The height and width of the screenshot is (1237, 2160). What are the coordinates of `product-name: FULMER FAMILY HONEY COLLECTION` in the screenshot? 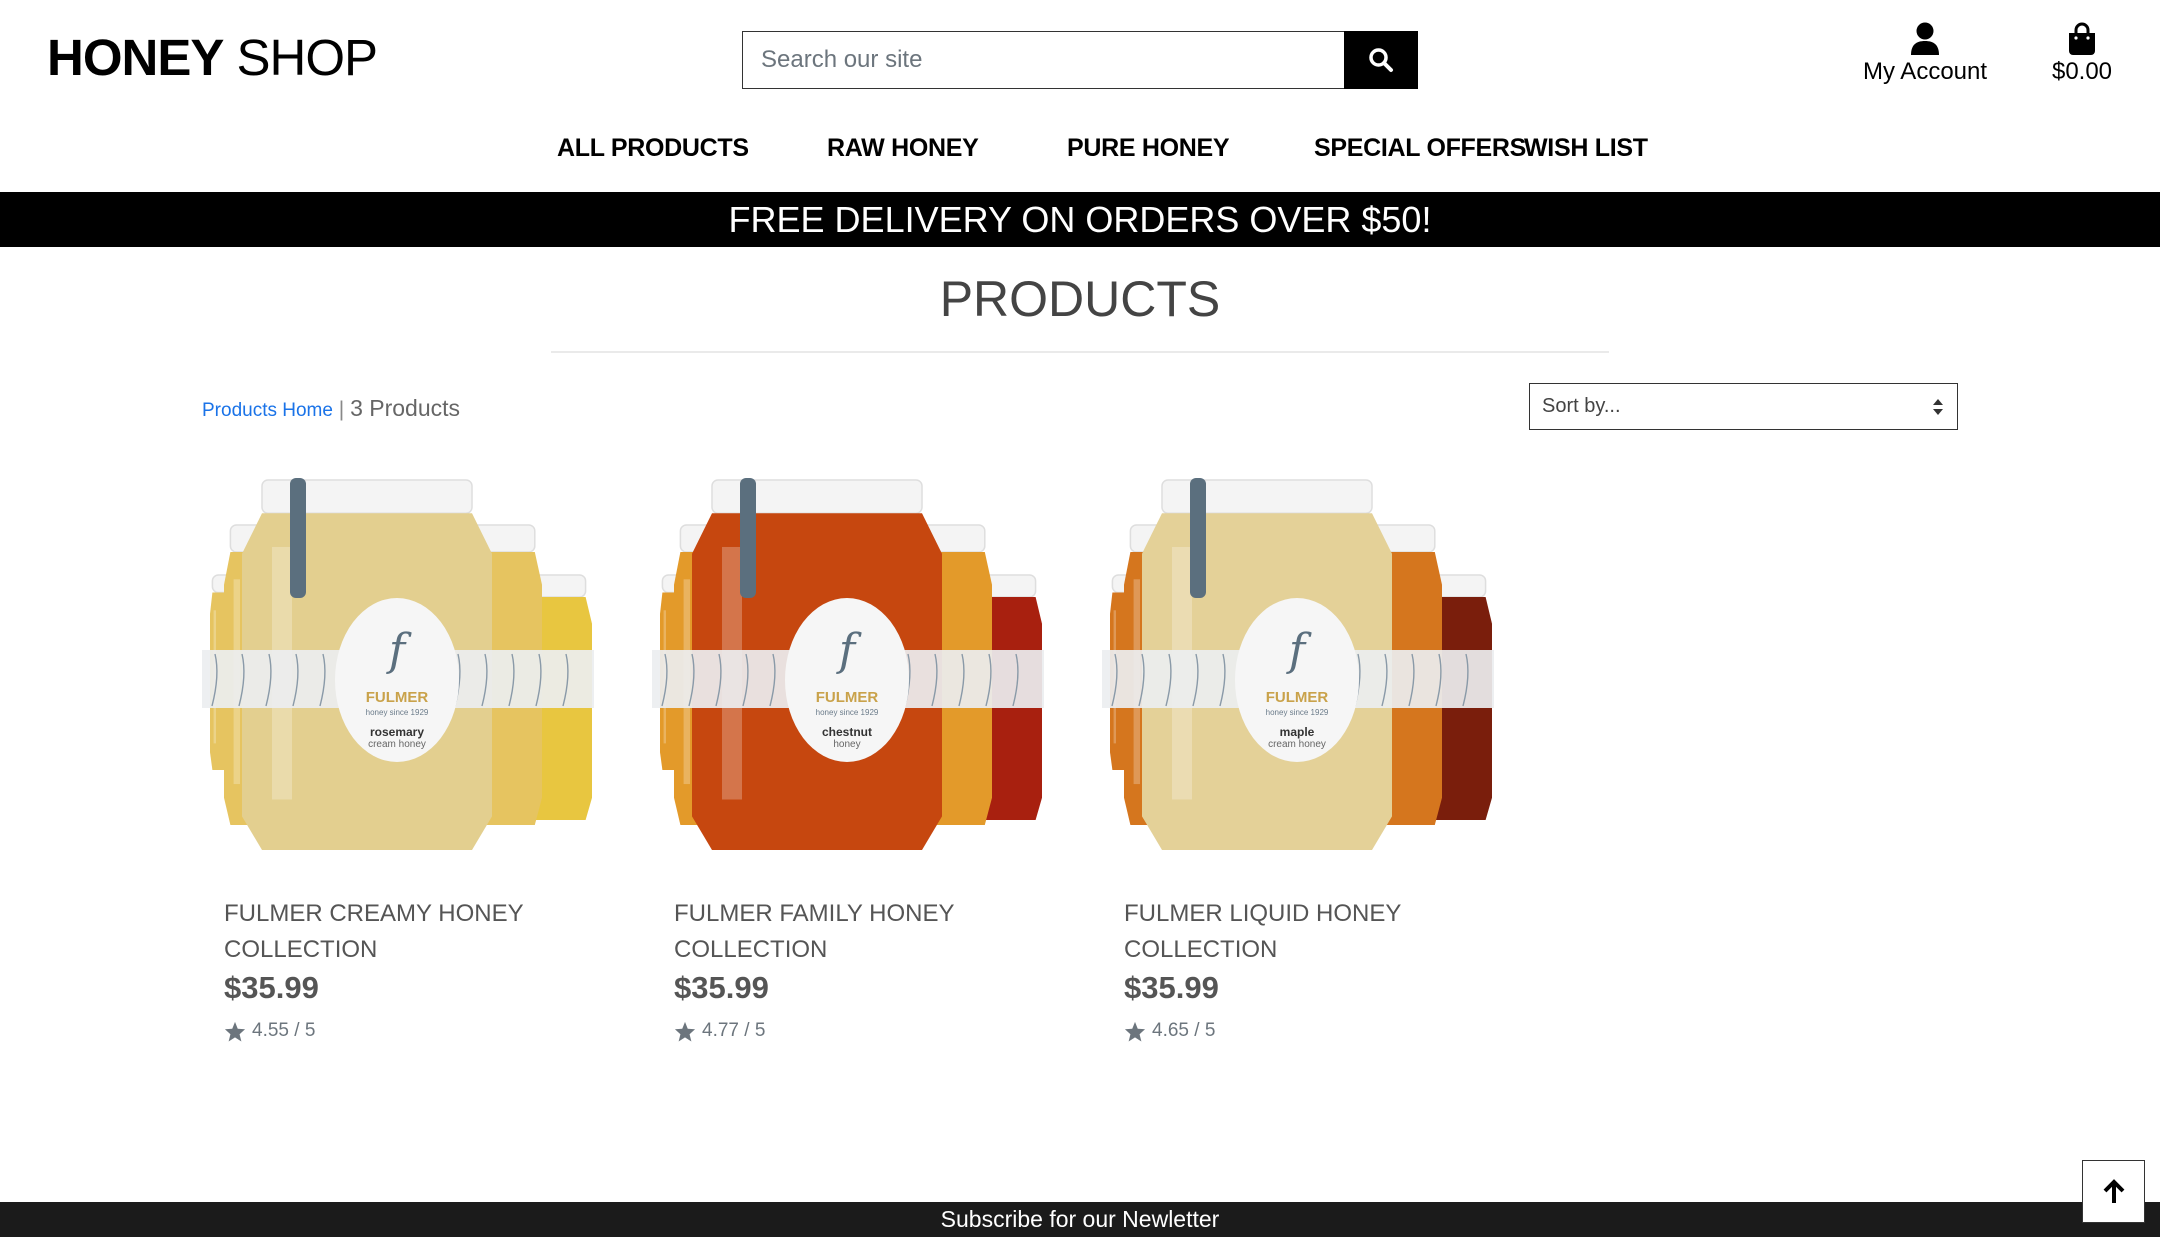 It's located at (854, 932).